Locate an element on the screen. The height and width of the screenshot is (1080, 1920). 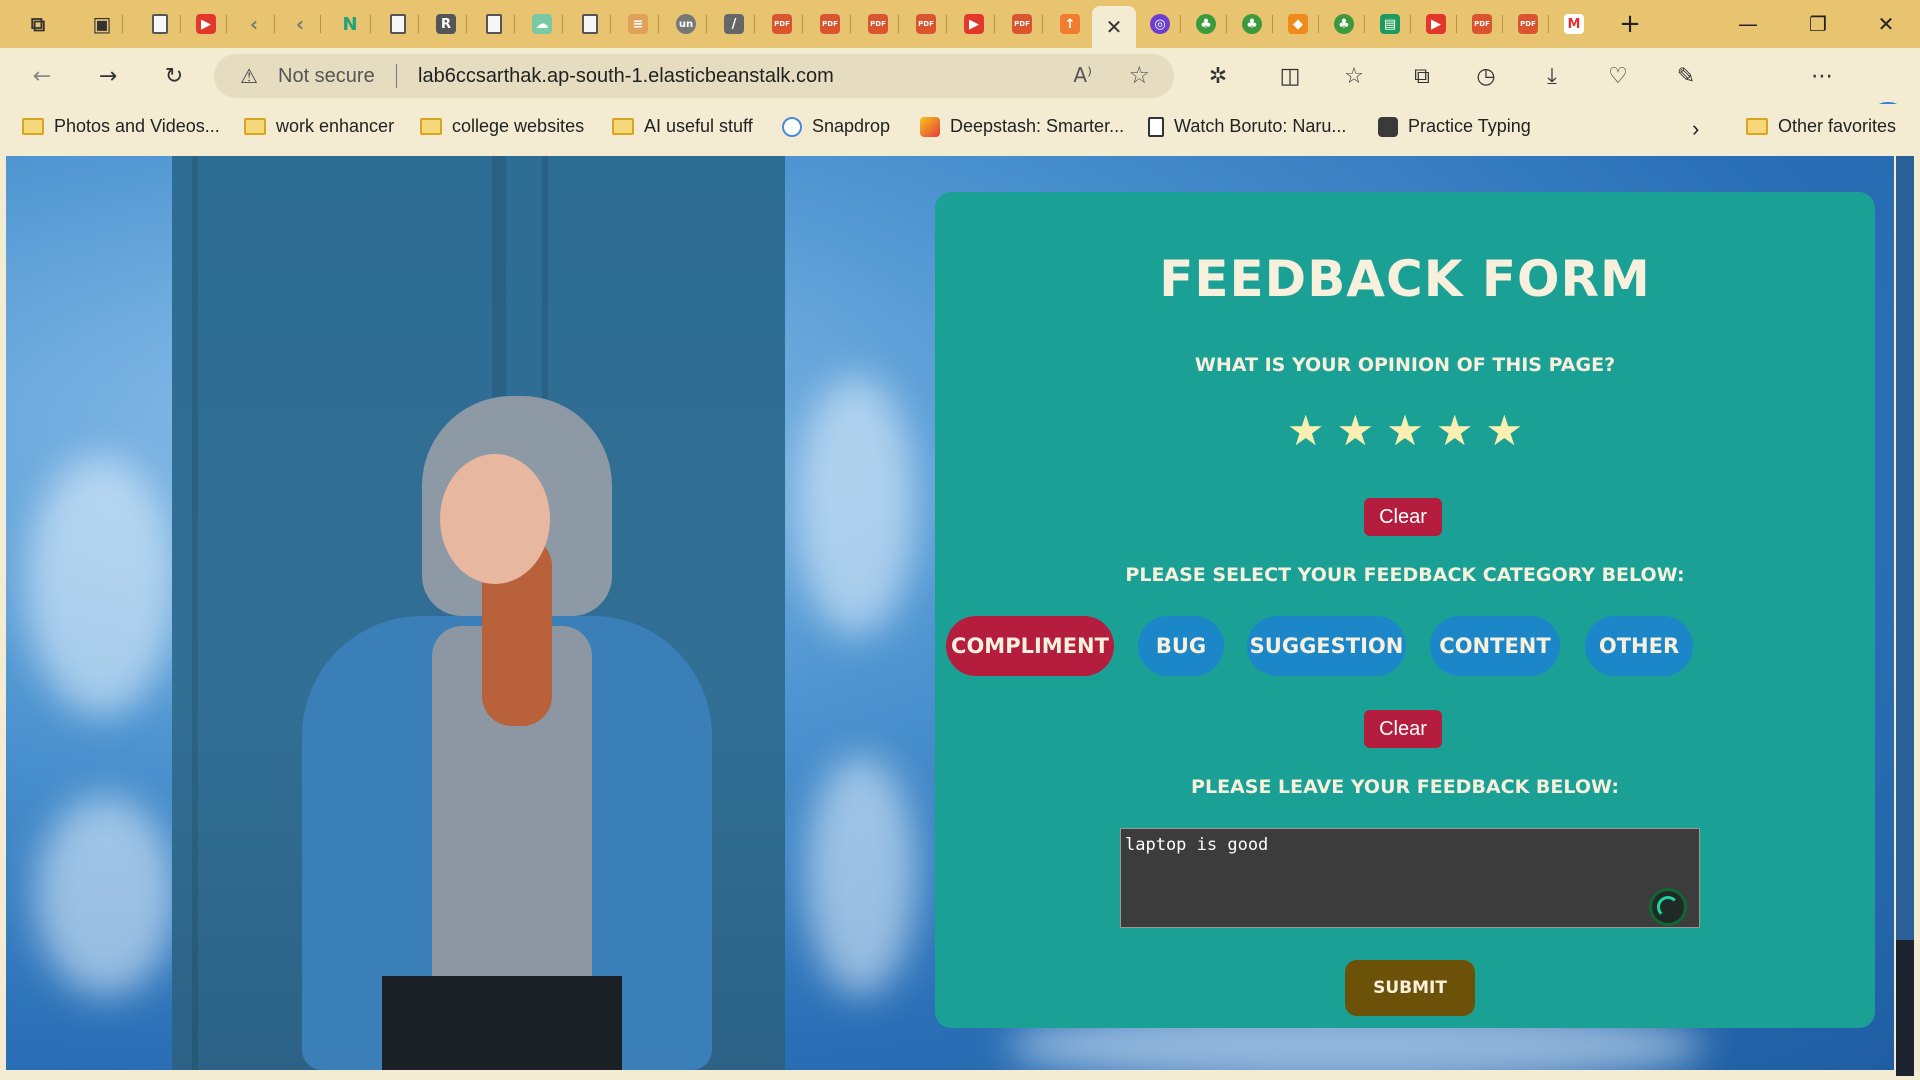
refresh-icon: ↻ is located at coordinates (174, 76).